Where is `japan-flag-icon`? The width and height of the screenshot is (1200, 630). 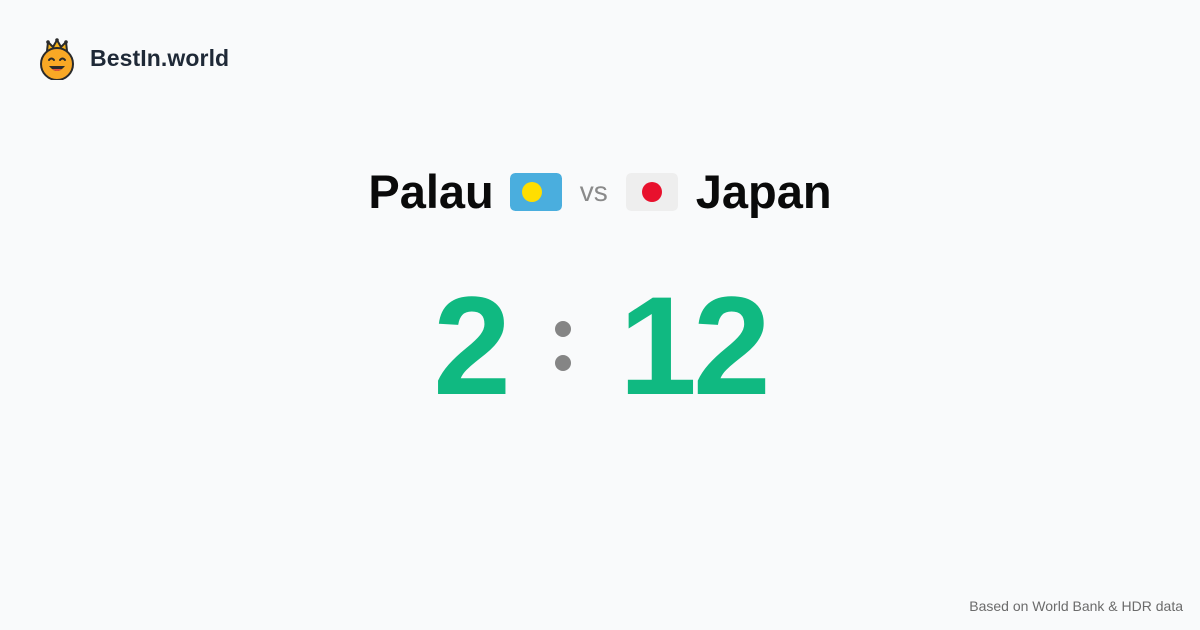
japan-flag-icon is located at coordinates (651, 192).